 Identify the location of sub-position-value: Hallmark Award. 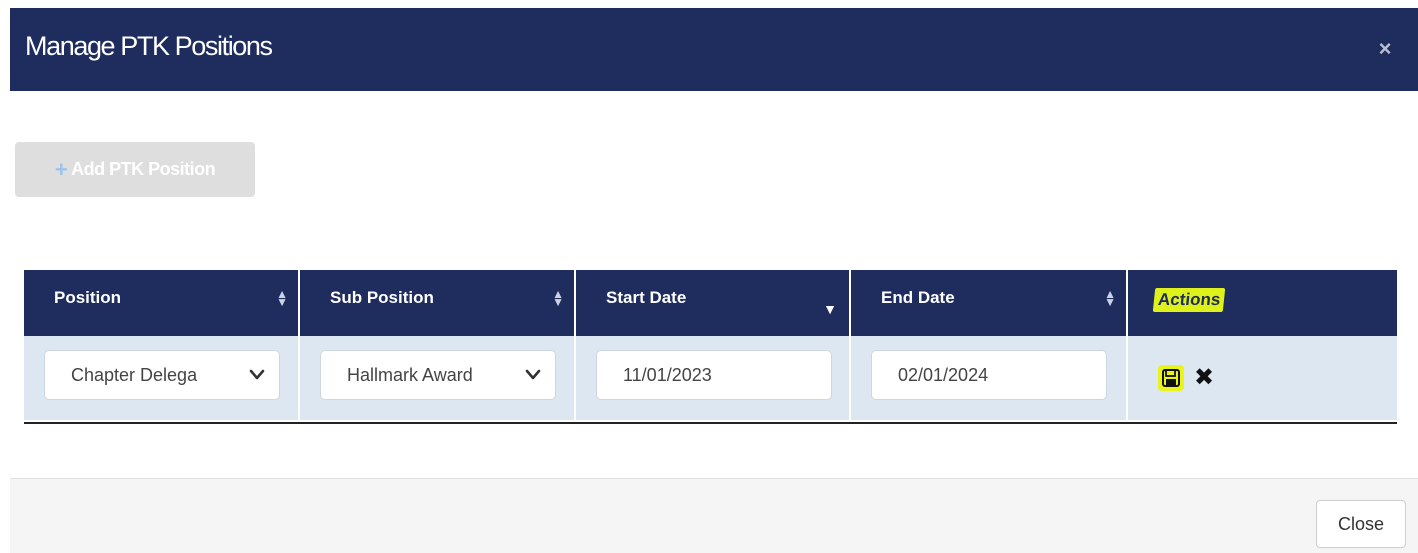
(410, 375).